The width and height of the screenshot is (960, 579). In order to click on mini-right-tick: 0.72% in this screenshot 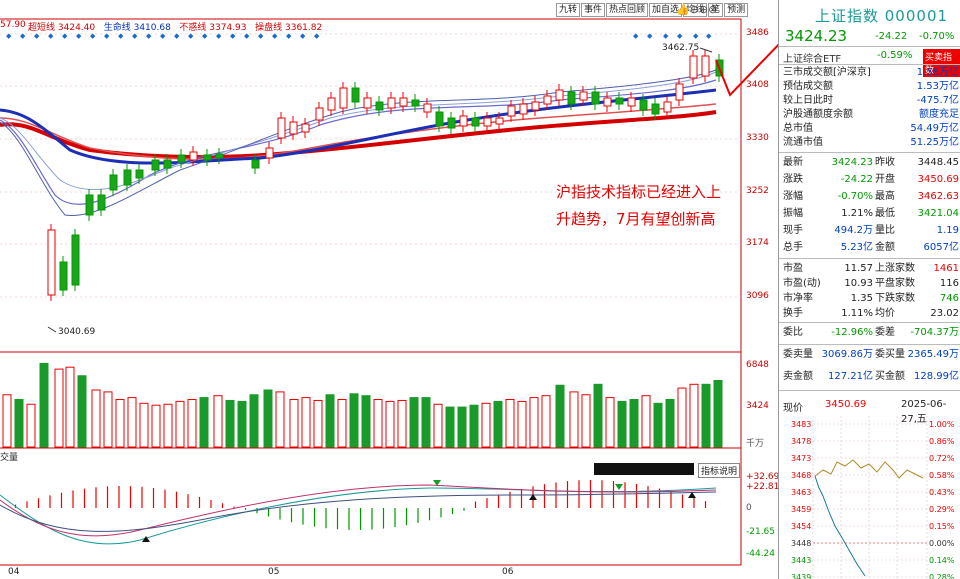, I will do `click(942, 458)`.